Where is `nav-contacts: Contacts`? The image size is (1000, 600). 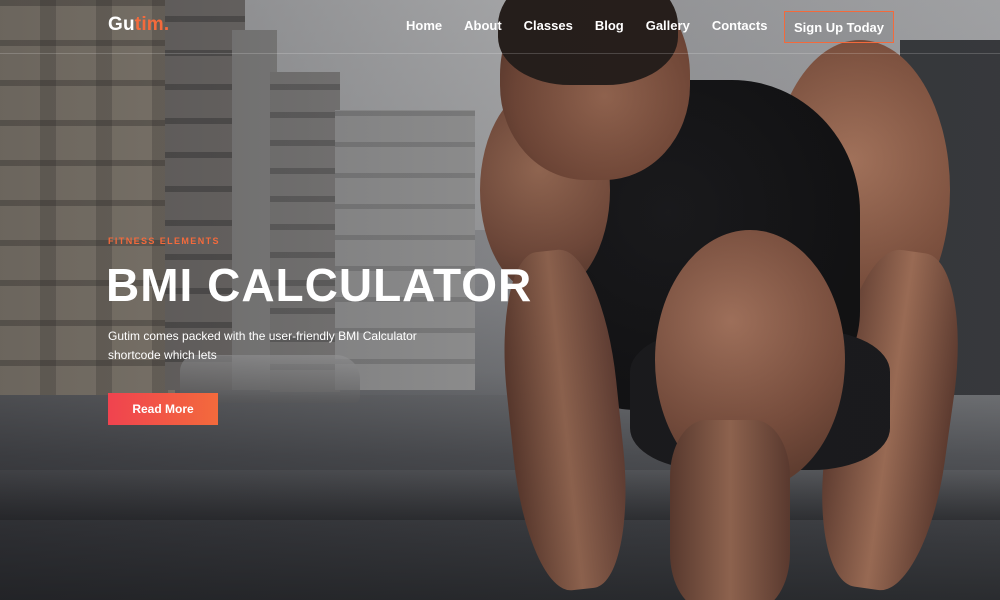
nav-contacts: Contacts is located at coordinates (740, 25).